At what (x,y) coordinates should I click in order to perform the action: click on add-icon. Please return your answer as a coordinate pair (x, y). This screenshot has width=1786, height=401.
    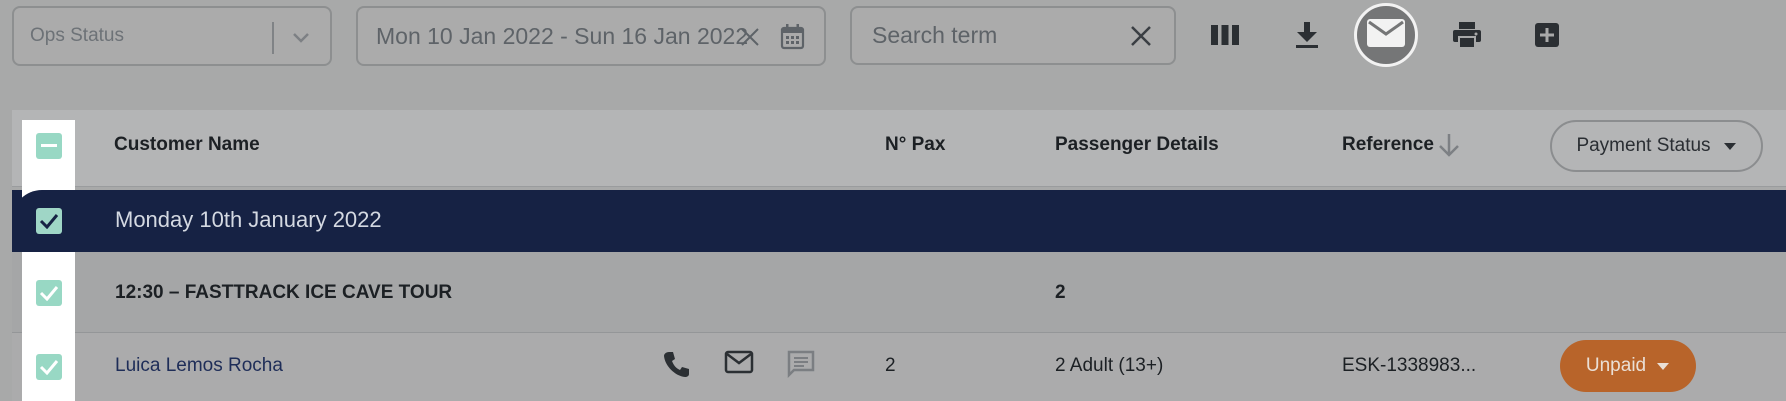
    Looking at the image, I should click on (1547, 35).